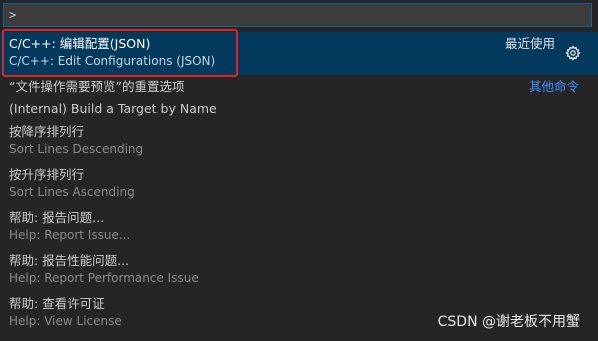  What do you see at coordinates (72, 192) in the screenshot?
I see `command-detail: Sort Lines Ascending` at bounding box center [72, 192].